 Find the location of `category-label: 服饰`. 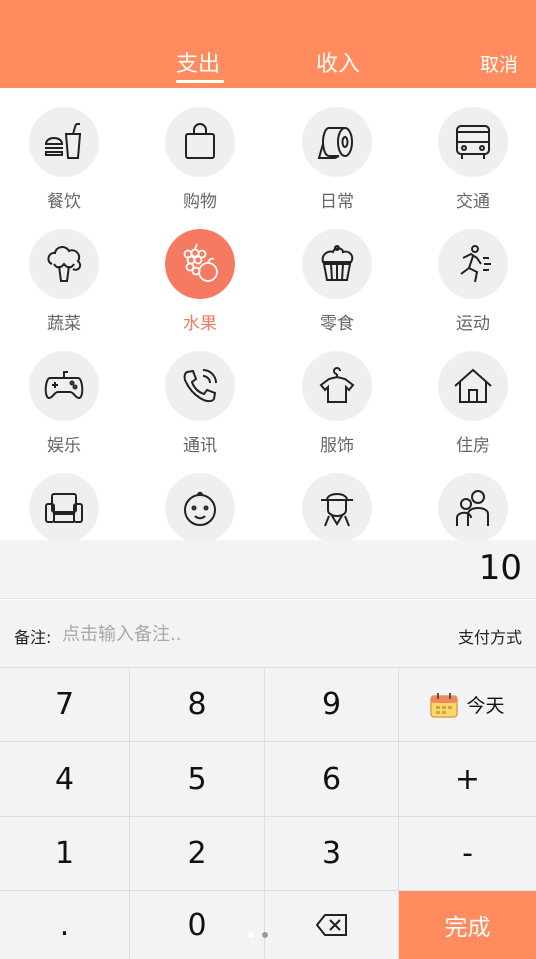

category-label: 服饰 is located at coordinates (337, 446).